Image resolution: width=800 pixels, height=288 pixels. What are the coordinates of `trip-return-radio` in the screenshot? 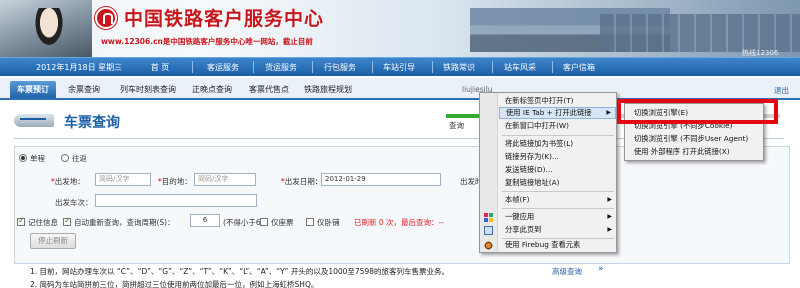 It's located at (65, 158).